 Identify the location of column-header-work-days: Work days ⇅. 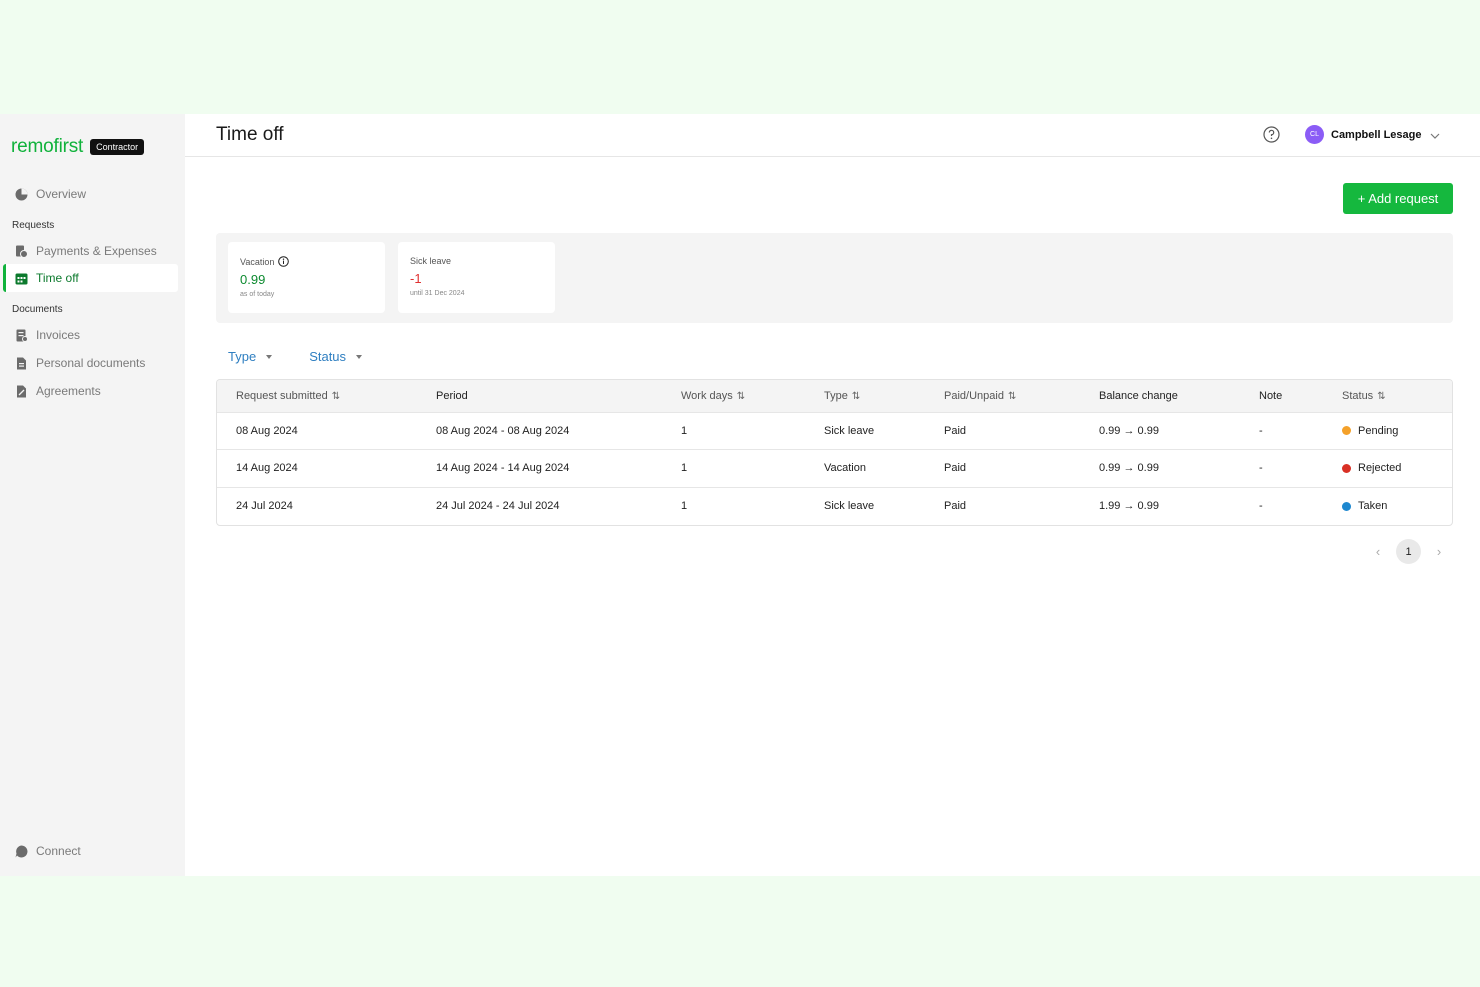
(733, 396).